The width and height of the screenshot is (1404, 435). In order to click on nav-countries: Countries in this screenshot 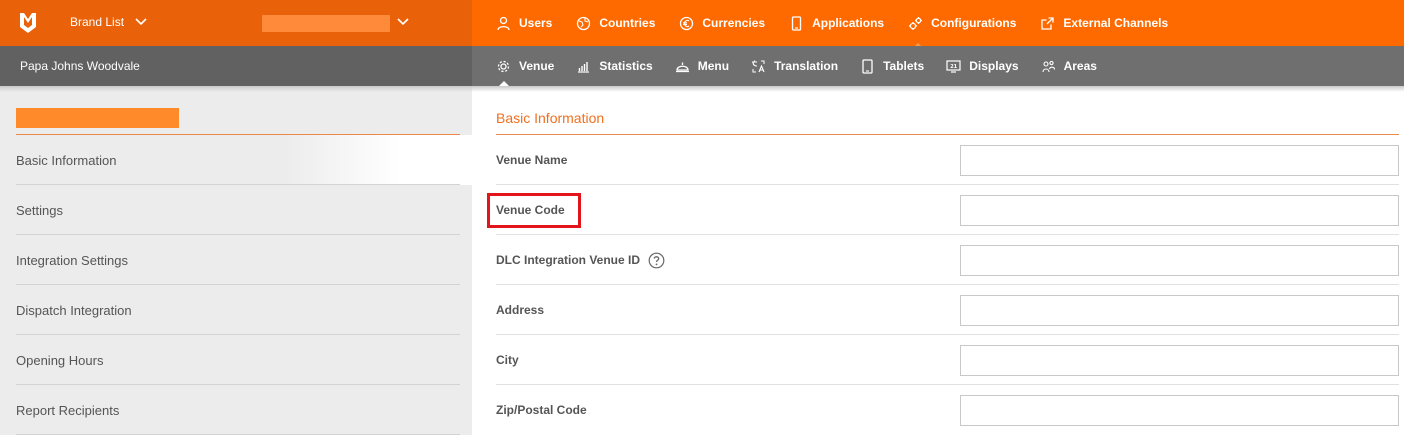, I will do `click(615, 23)`.